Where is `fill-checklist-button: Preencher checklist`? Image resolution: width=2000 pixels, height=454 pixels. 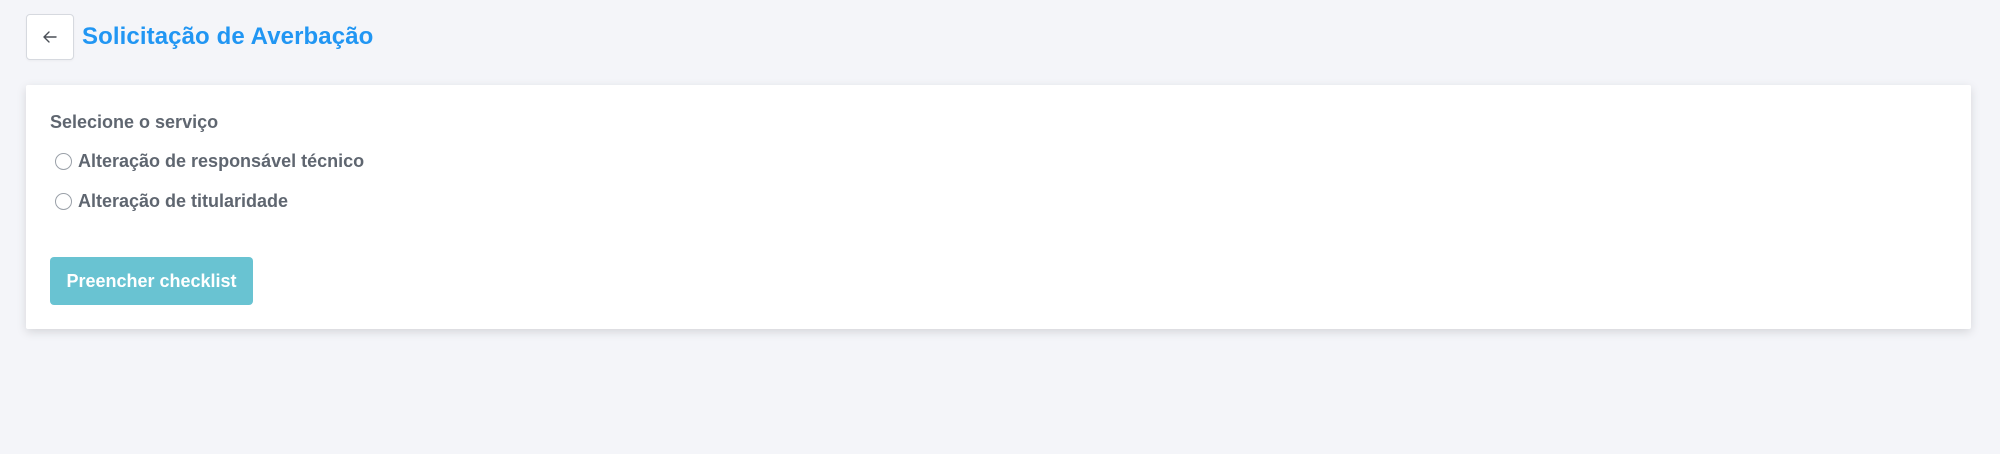
fill-checklist-button: Preencher checklist is located at coordinates (151, 281).